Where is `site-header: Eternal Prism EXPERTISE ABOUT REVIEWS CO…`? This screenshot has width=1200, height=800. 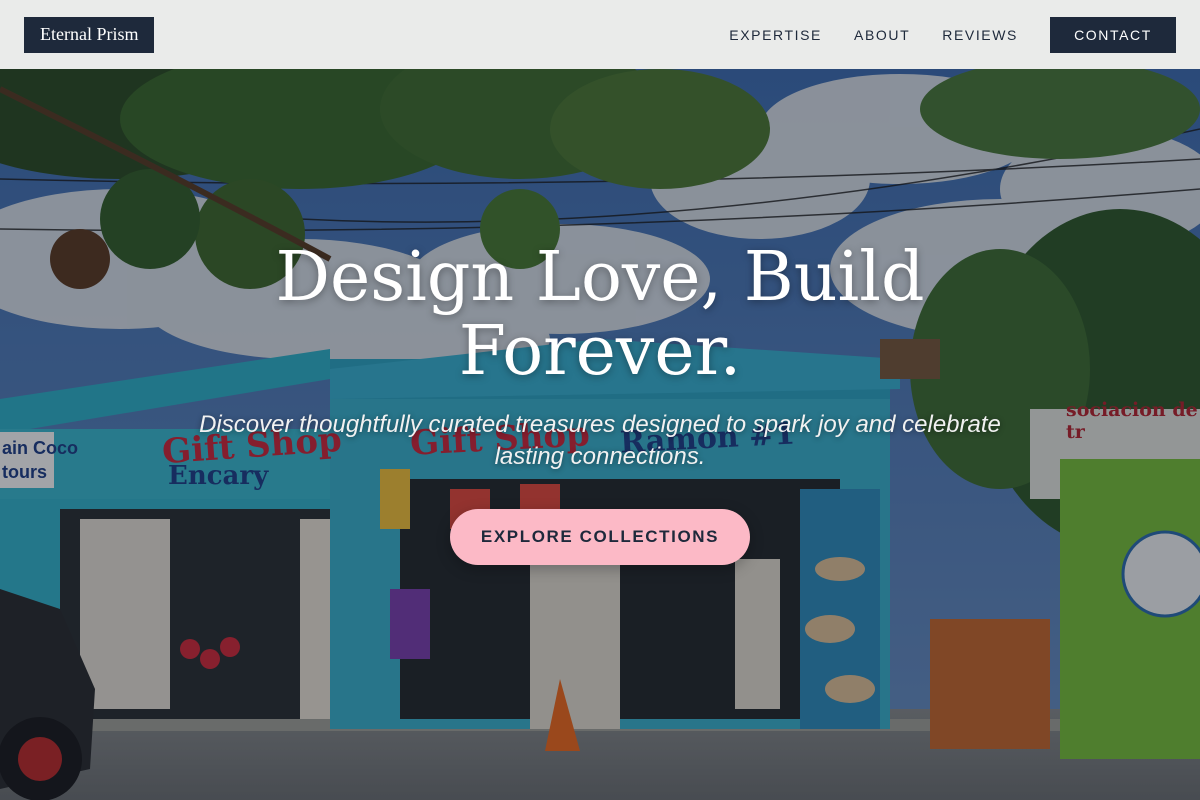
site-header: Eternal Prism EXPERTISE ABOUT REVIEWS CO… is located at coordinates (600, 34).